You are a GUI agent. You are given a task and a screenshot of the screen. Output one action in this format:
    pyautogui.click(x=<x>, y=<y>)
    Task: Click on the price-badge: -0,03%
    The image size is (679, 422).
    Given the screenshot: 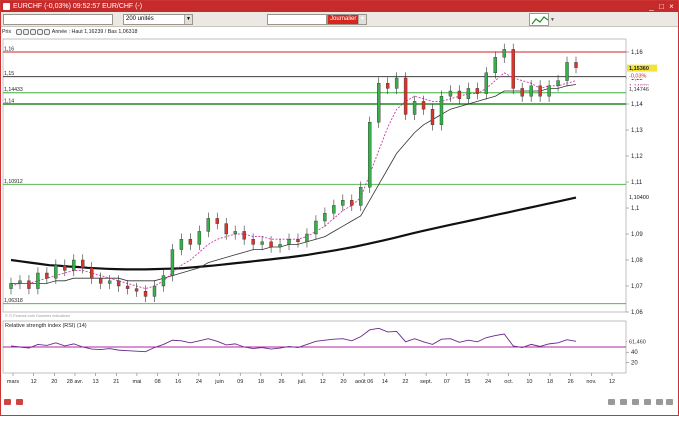 What is the action you would take?
    pyautogui.click(x=638, y=76)
    